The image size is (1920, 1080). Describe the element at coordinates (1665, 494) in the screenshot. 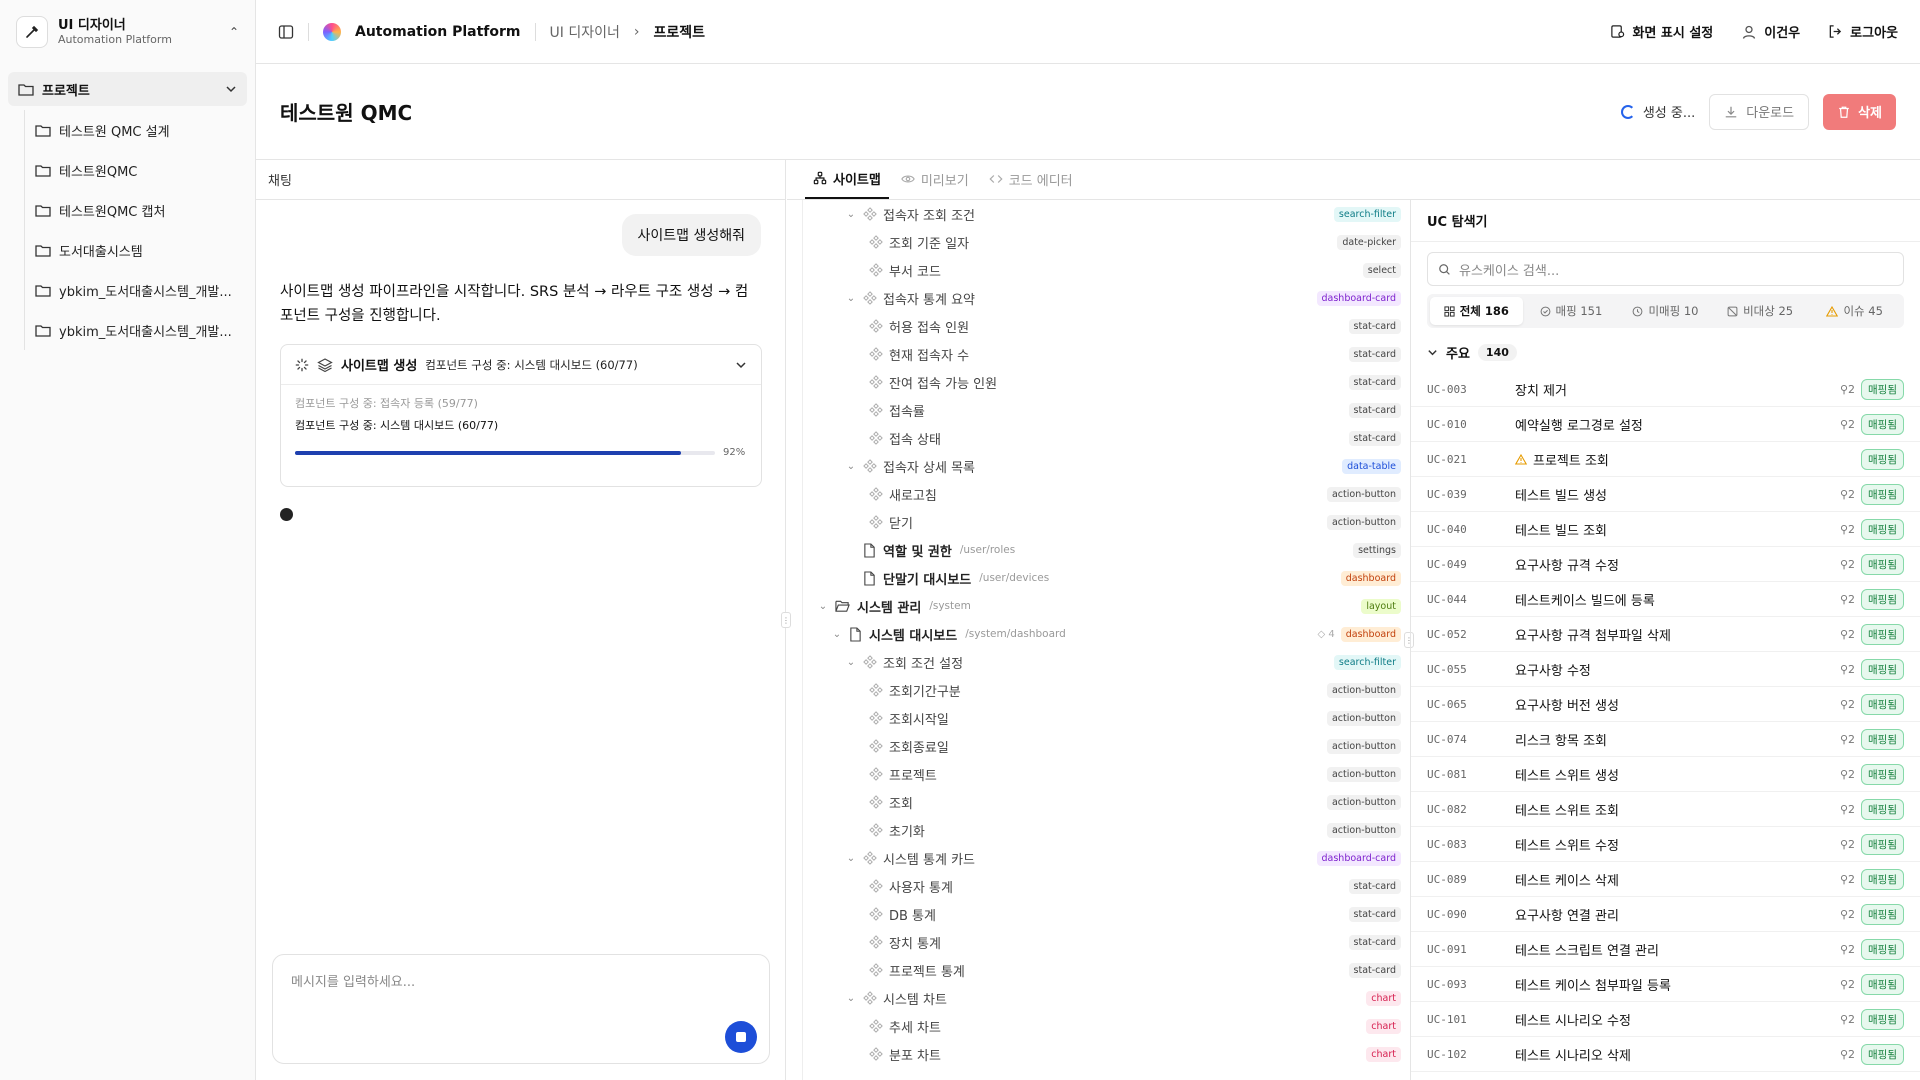

I see `uc-row: UC-039 테스트 빌드 생성 ⚲2 매핑됨` at that location.